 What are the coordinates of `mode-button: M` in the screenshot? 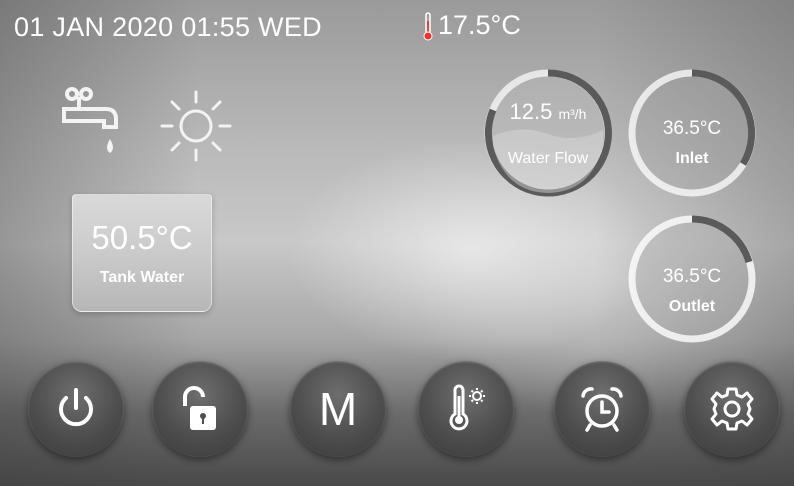 It's located at (338, 409).